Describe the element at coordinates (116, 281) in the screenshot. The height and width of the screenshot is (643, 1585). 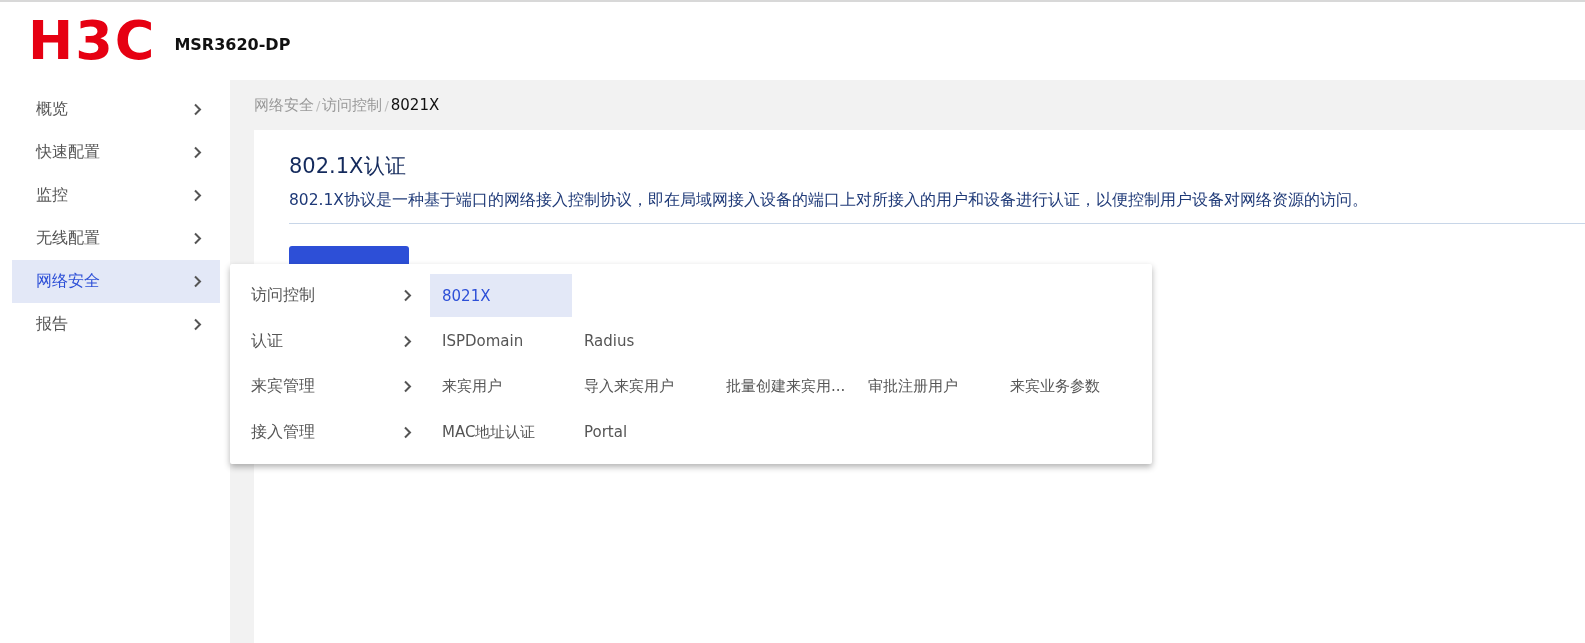
I see `sidebar-item: 网络安全` at that location.